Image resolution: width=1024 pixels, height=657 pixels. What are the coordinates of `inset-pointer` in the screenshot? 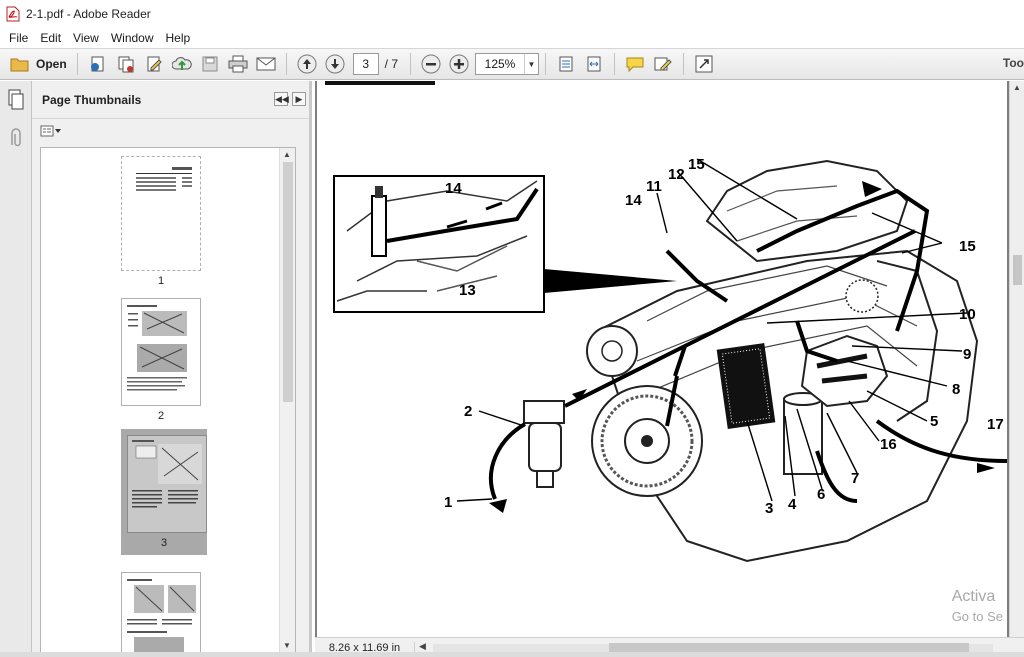 It's located at (610, 281).